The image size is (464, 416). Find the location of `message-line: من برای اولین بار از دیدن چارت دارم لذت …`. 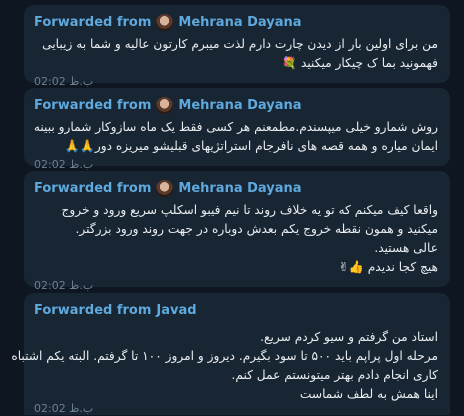

message-line: من برای اولین بار از دیدن چارت دارم لذت … is located at coordinates (240, 44).